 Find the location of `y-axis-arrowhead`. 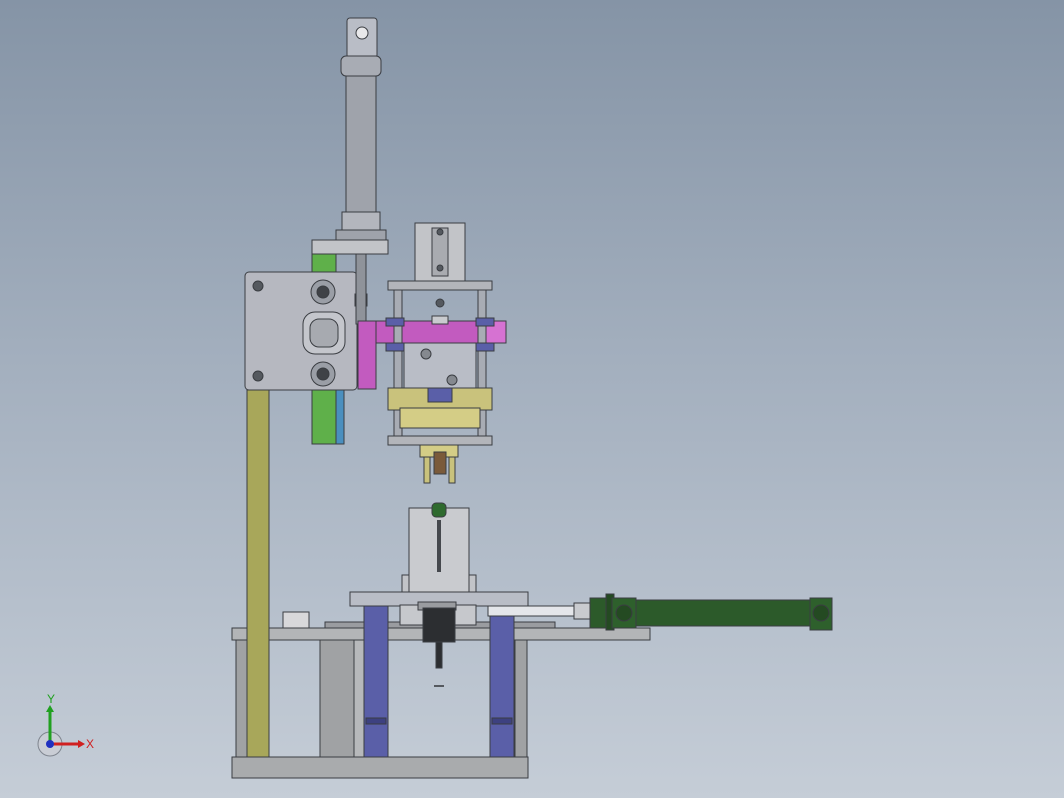

y-axis-arrowhead is located at coordinates (50, 708).